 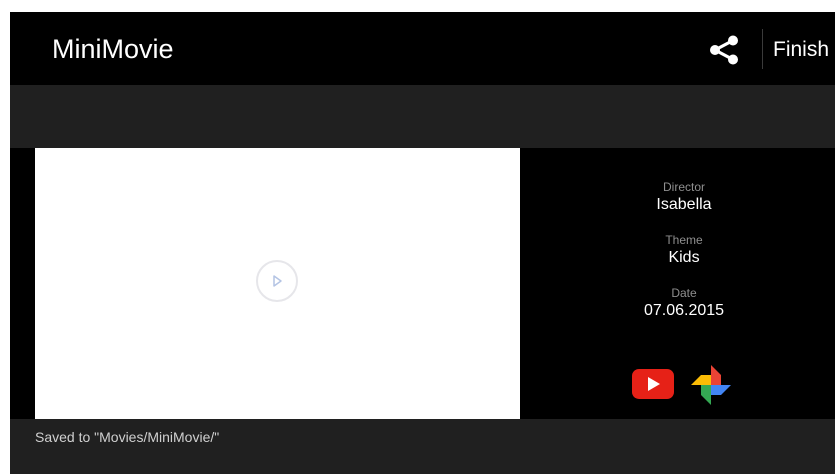 I want to click on toolbar-divider, so click(x=762, y=49).